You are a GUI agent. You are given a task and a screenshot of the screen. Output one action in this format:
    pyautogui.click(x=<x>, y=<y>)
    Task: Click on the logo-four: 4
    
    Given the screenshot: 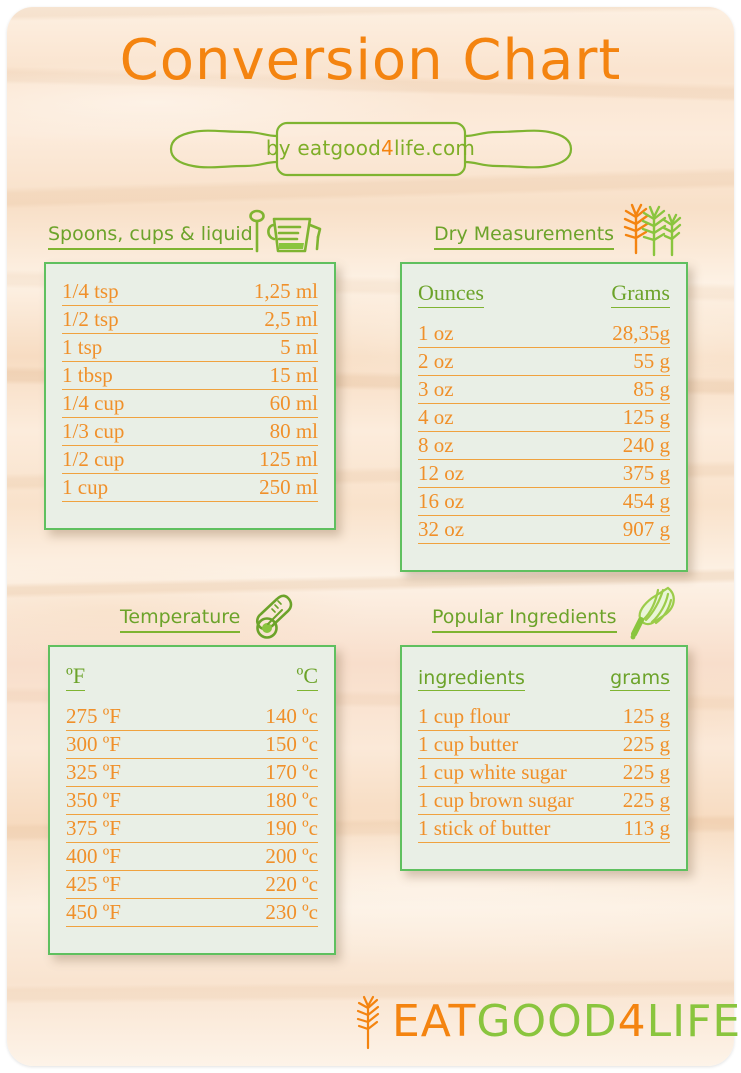 What is the action you would take?
    pyautogui.click(x=632, y=1021)
    